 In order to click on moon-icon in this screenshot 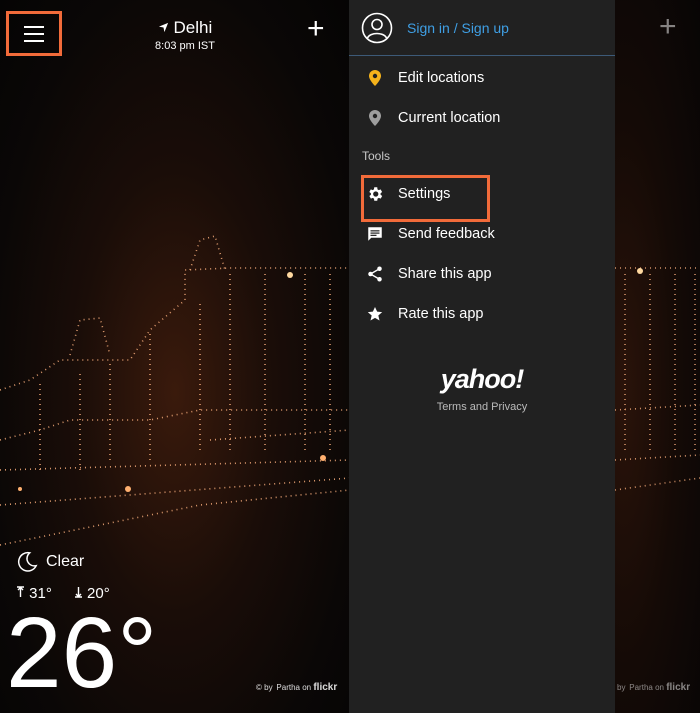, I will do `click(27, 561)`.